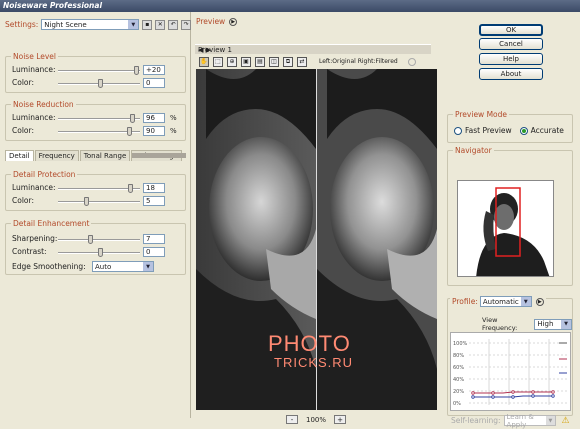 Image resolution: width=580 pixels, height=429 pixels. What do you see at coordinates (34, 56) in the screenshot?
I see `noise-level-title: Noise Level` at bounding box center [34, 56].